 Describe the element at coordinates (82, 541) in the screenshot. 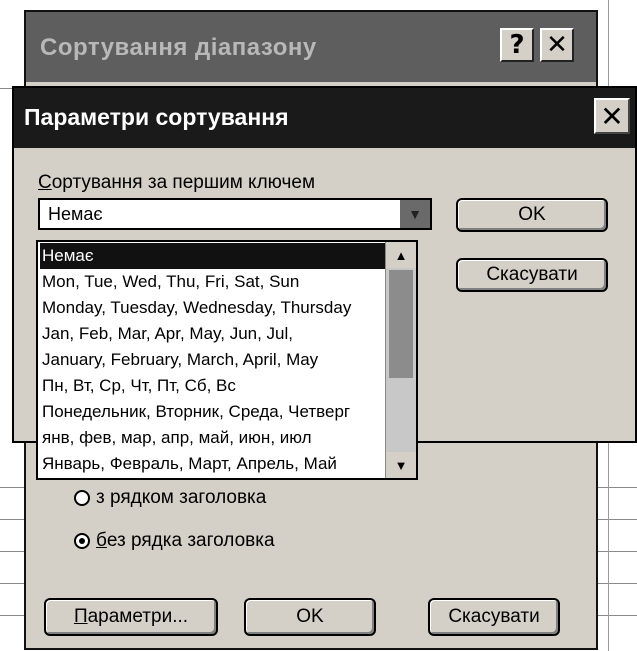

I see `radio-selected-icon` at that location.